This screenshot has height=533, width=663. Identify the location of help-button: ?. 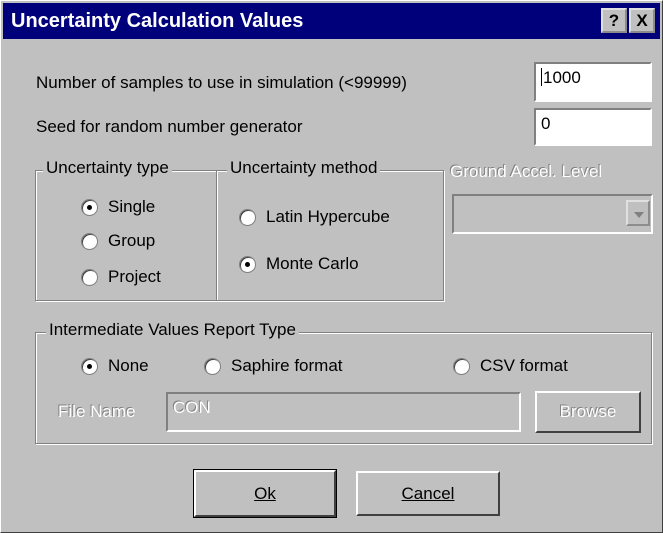
(614, 20).